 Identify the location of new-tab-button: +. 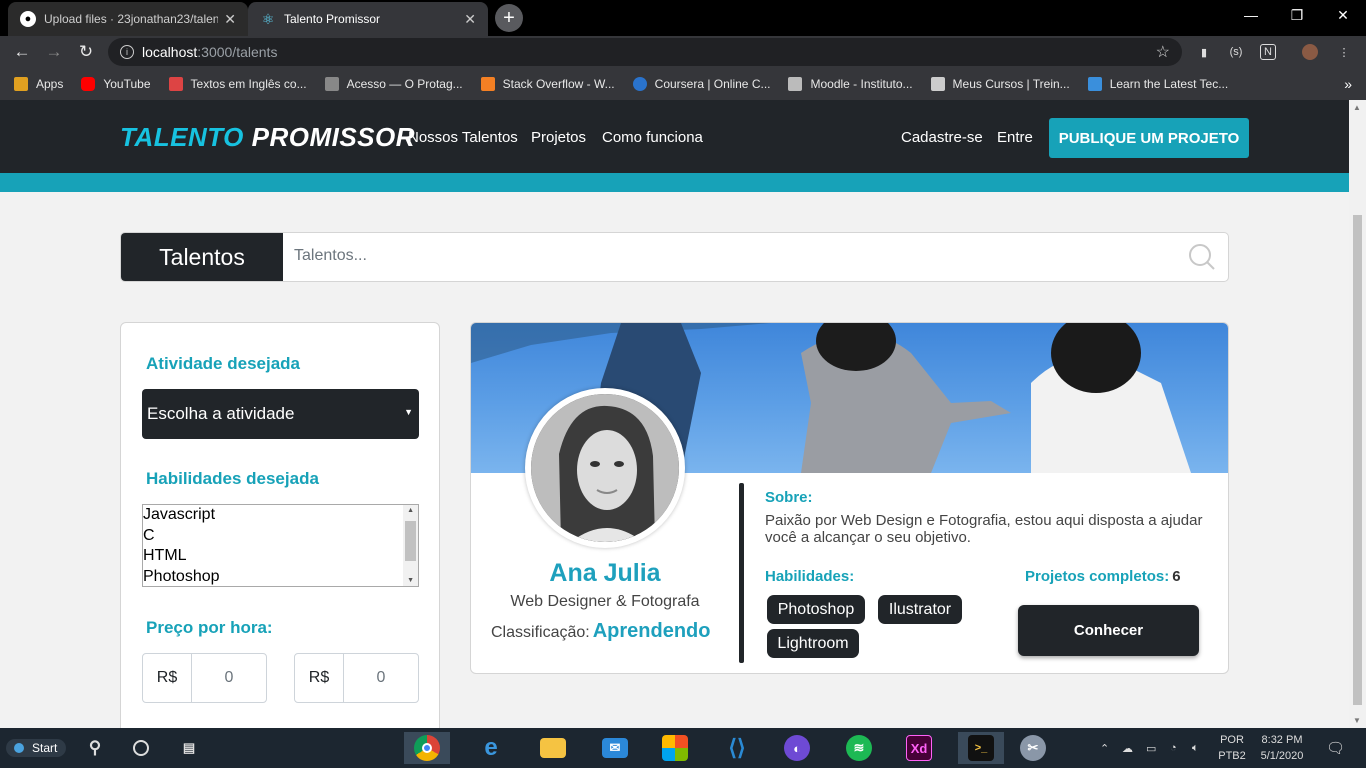
(509, 18).